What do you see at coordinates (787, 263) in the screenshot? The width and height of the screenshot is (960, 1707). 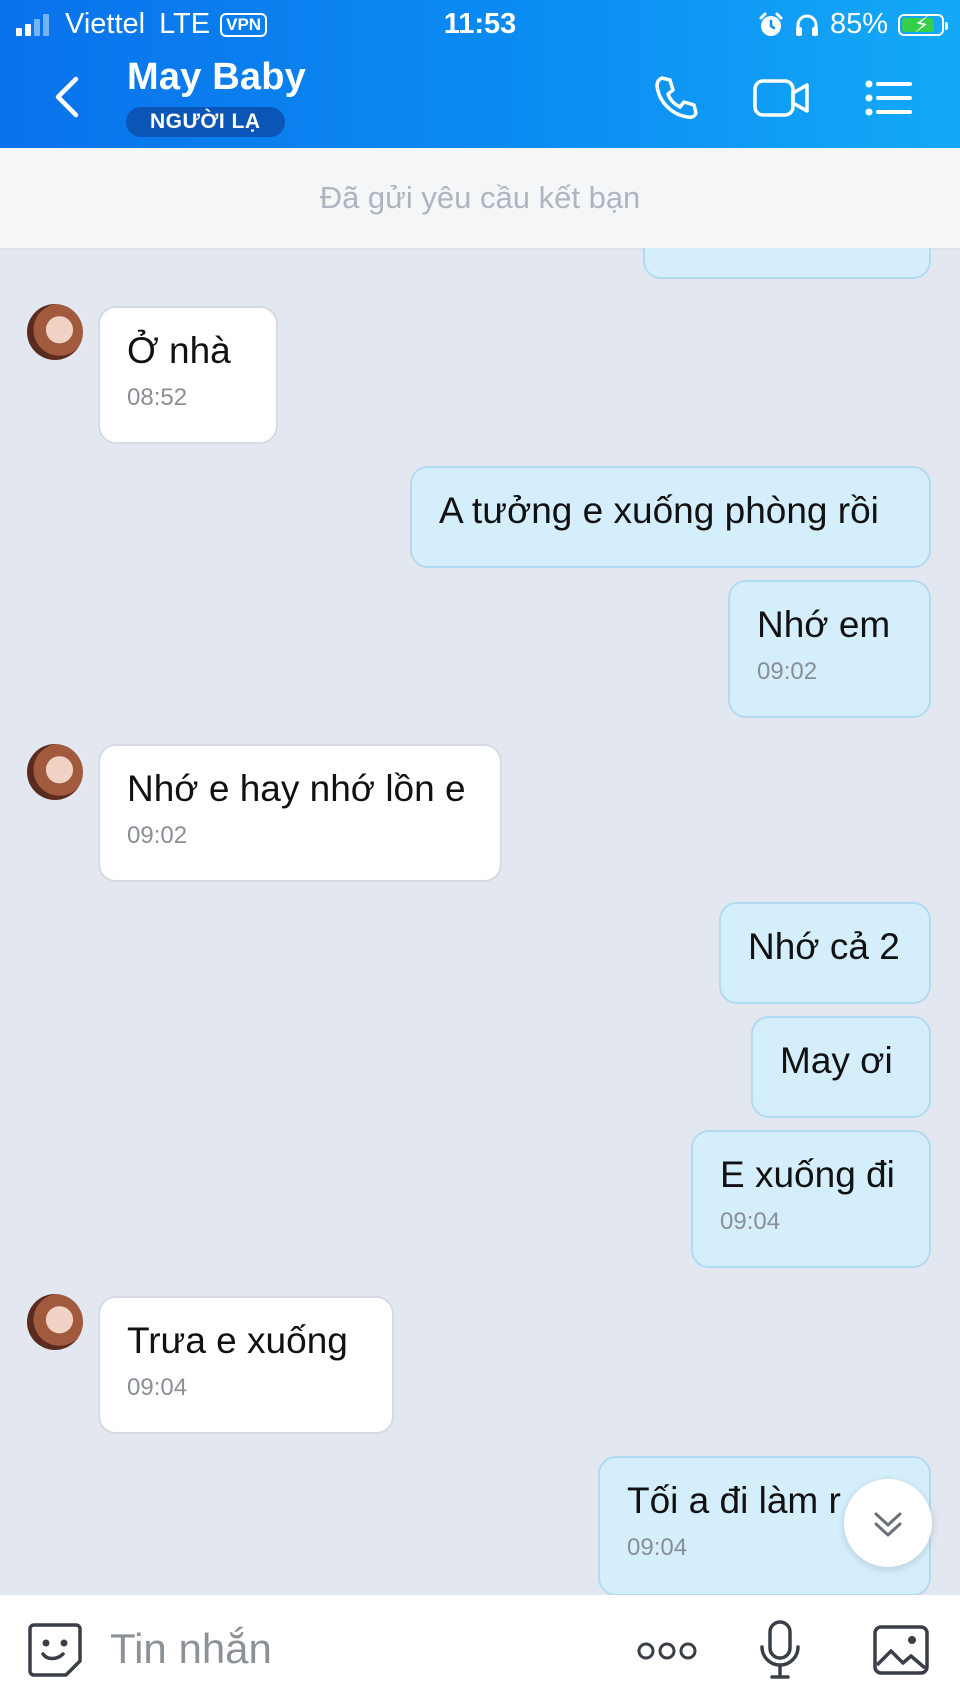 I see `message-bubble-previous` at bounding box center [787, 263].